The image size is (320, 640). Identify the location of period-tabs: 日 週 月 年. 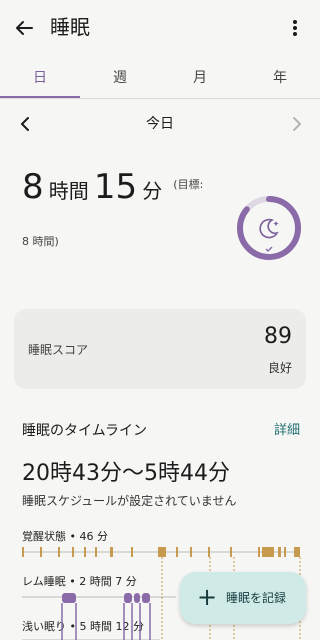
(160, 79).